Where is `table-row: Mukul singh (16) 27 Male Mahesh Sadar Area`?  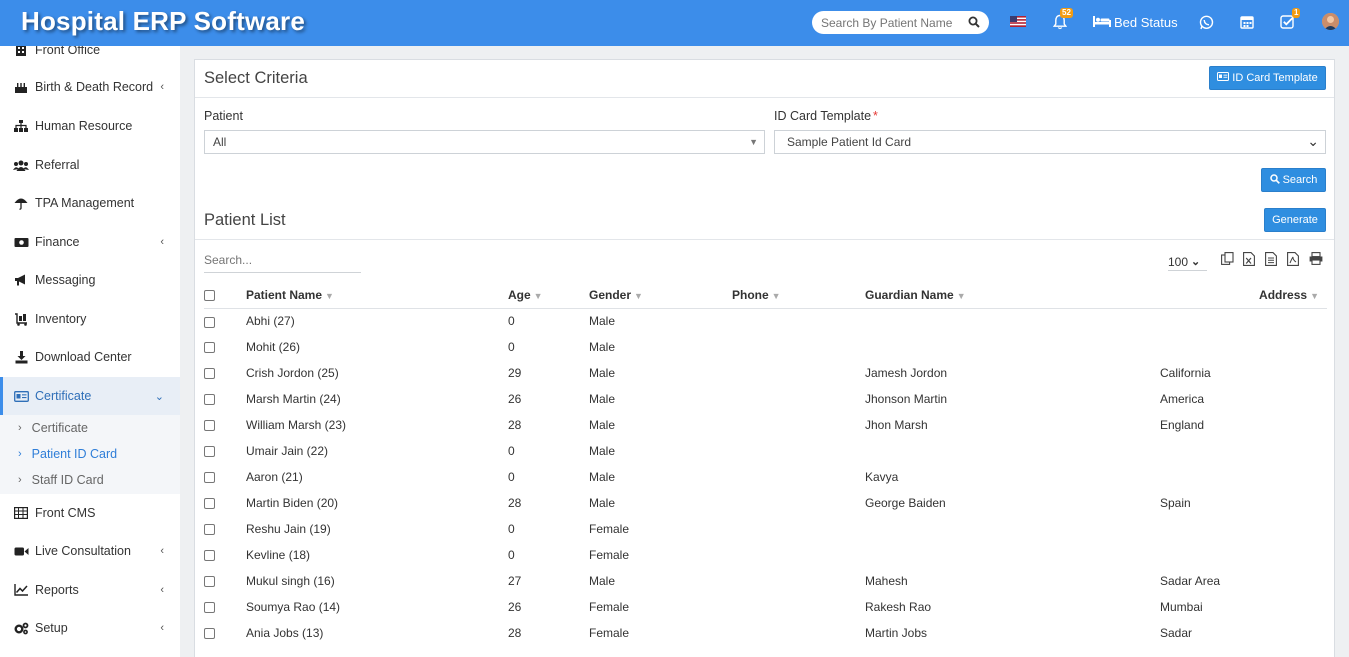
table-row: Mukul singh (16) 27 Male Mahesh Sadar Area is located at coordinates (765, 581).